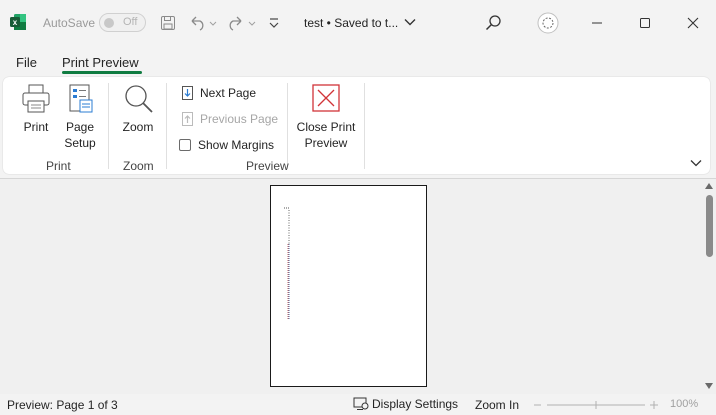 Image resolution: width=716 pixels, height=415 pixels. I want to click on scrollbar-thumb, so click(709, 226).